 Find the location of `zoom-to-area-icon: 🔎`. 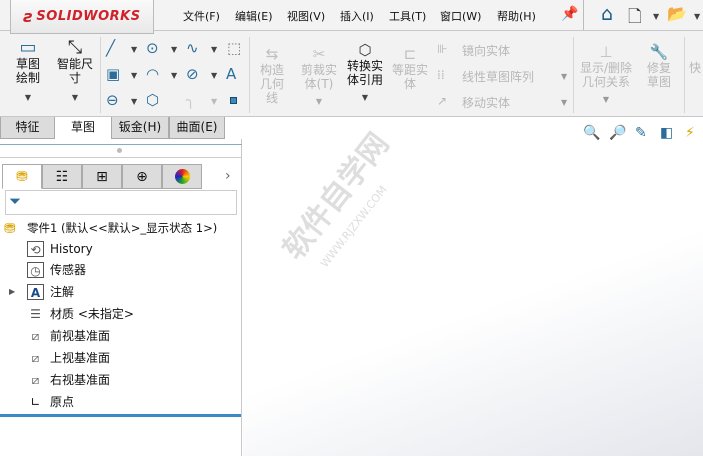

zoom-to-area-icon: 🔎 is located at coordinates (617, 133).